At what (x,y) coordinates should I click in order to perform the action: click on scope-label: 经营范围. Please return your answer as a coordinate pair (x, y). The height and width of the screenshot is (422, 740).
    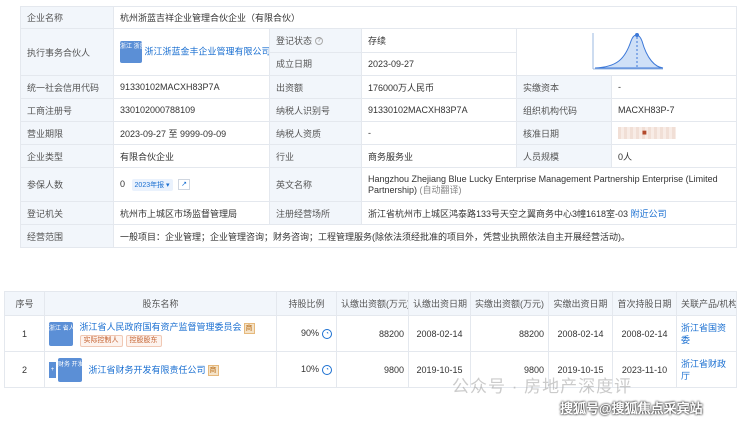
    Looking at the image, I should click on (67, 236).